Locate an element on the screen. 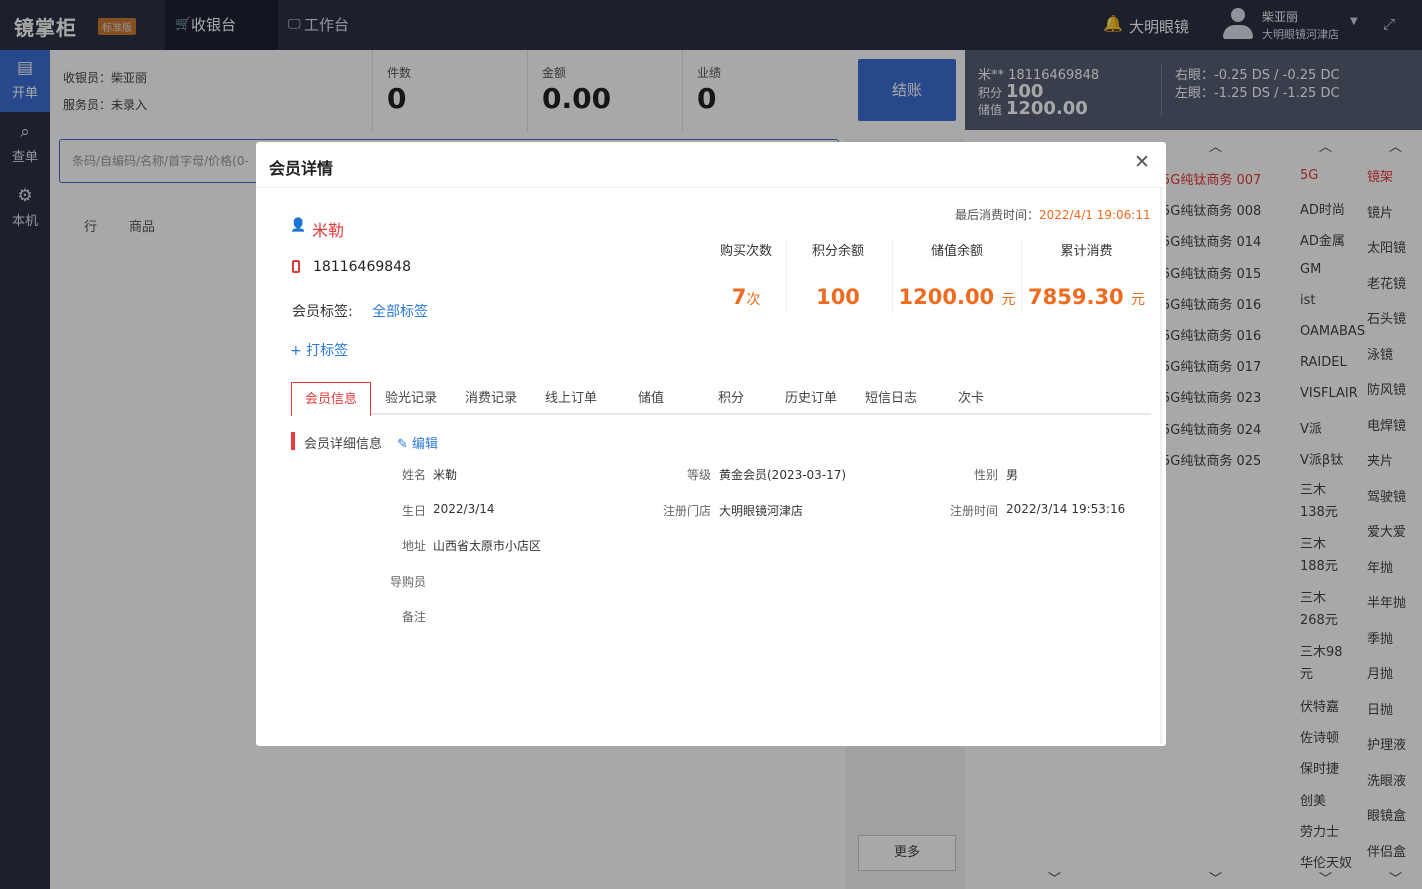 Image resolution: width=1422 pixels, height=889 pixels. stat-points: 积分余额 100 is located at coordinates (838, 274).